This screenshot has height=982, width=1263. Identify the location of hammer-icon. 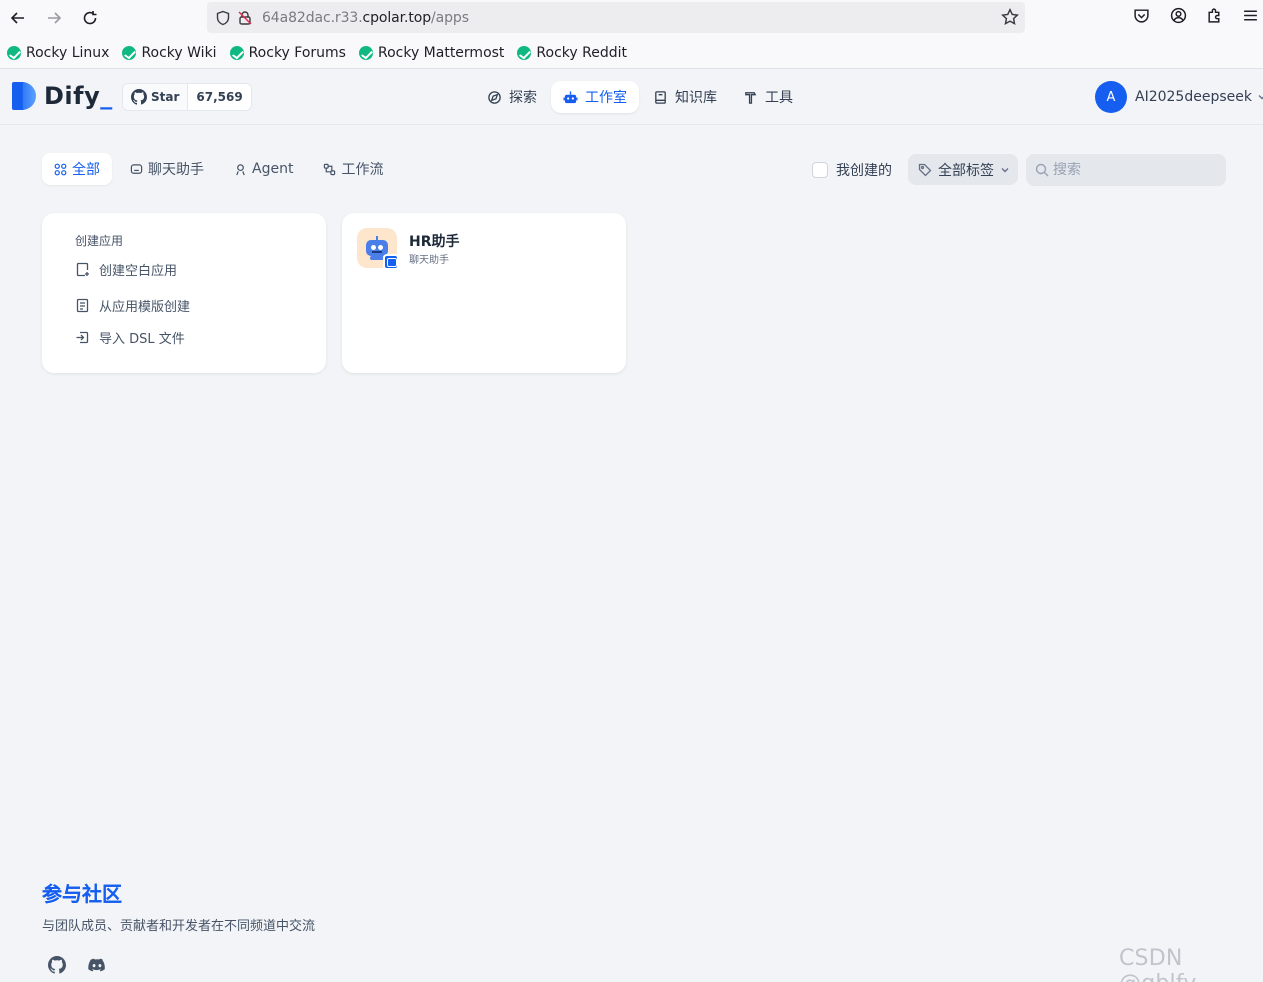
(751, 97).